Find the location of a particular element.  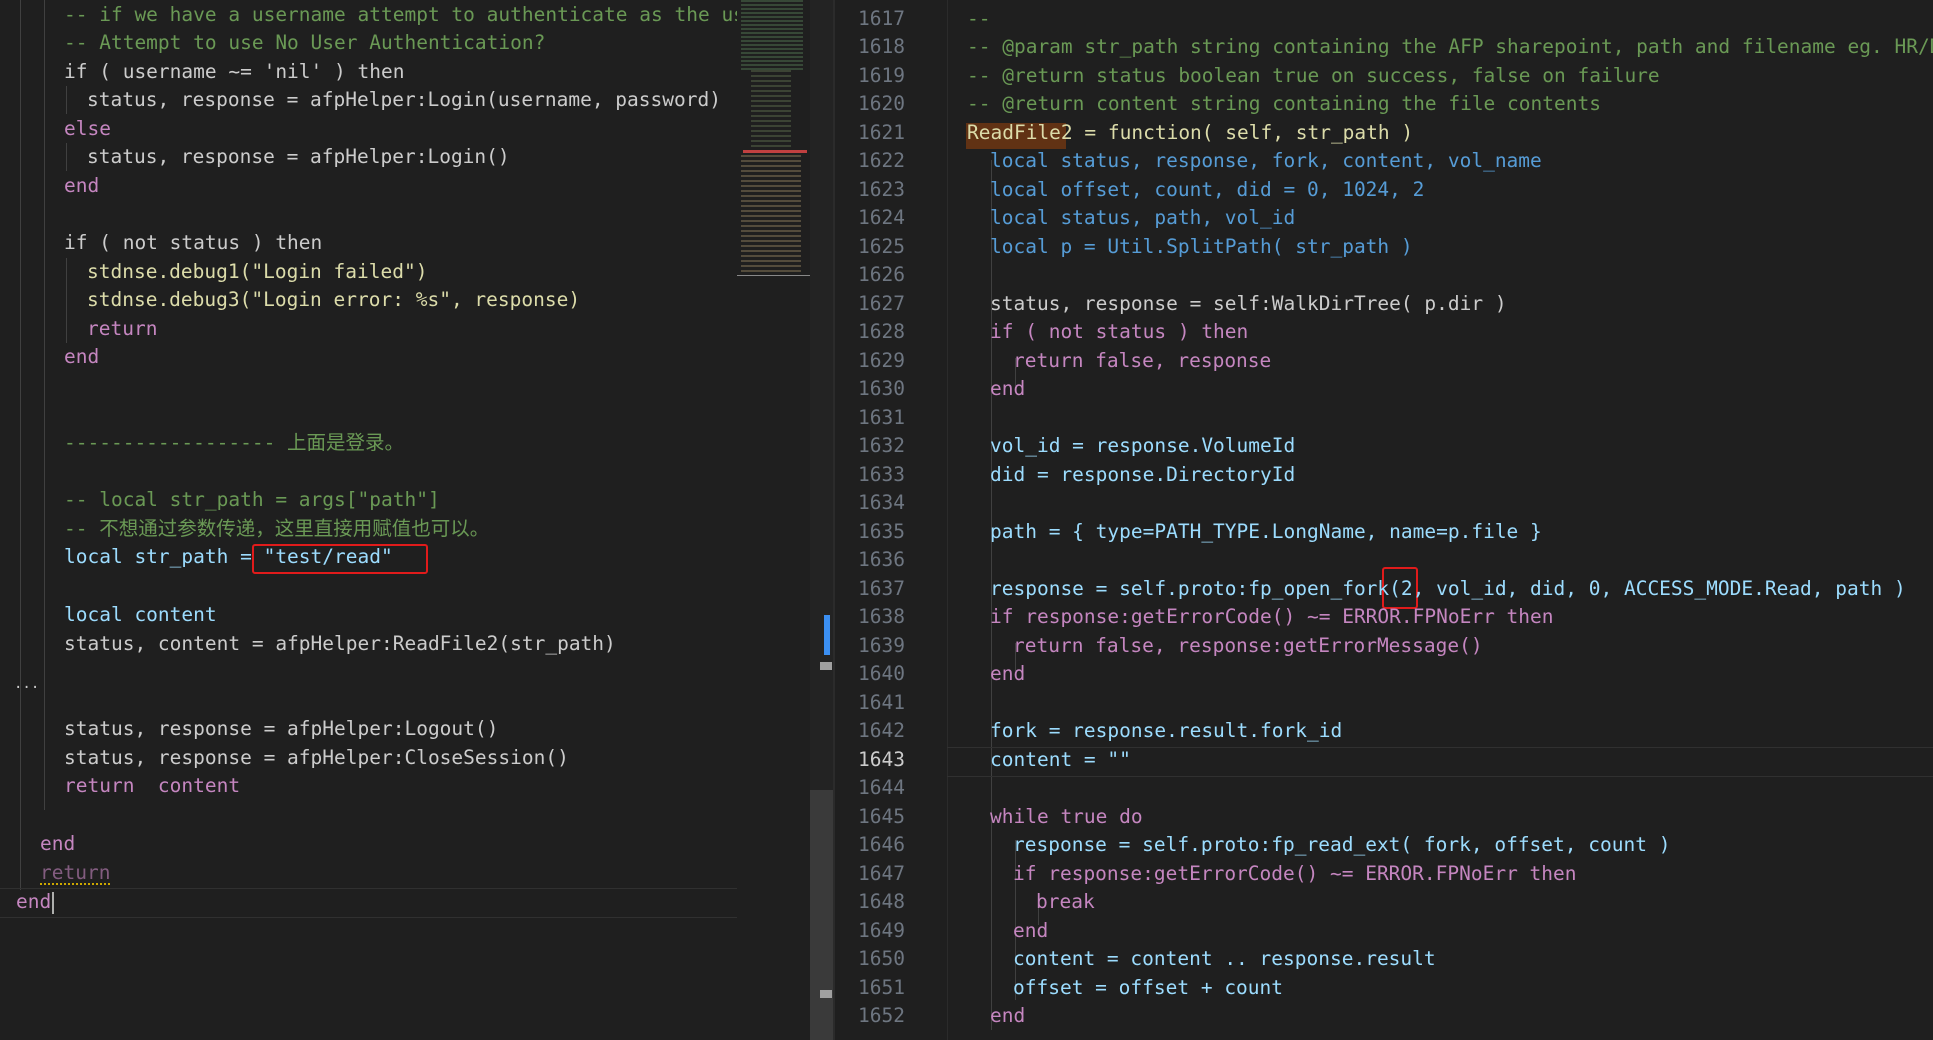

line-number-current: 1643 is located at coordinates (881, 759).